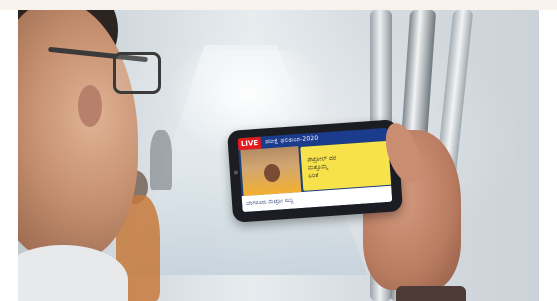 The image size is (557, 301). I want to click on anchor-head, so click(272, 173).